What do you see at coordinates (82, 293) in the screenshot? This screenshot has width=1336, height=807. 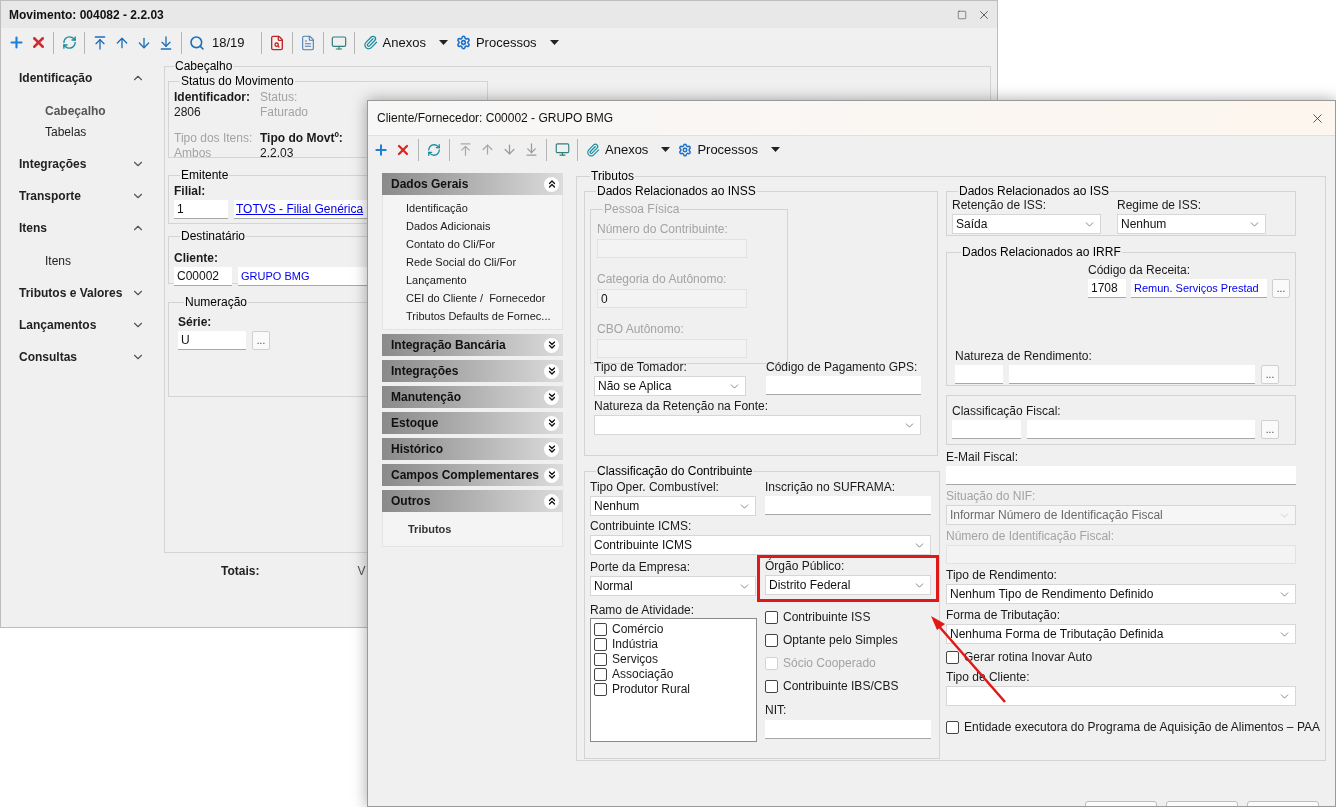 I see `nav-section: Tributos e Valores` at bounding box center [82, 293].